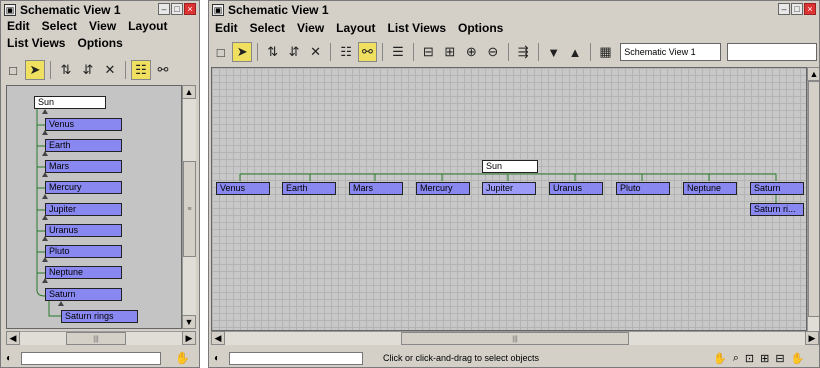 This screenshot has height=368, width=820. Describe the element at coordinates (798, 358) in the screenshot. I see `pan-to-selected-icon: ✋` at that location.